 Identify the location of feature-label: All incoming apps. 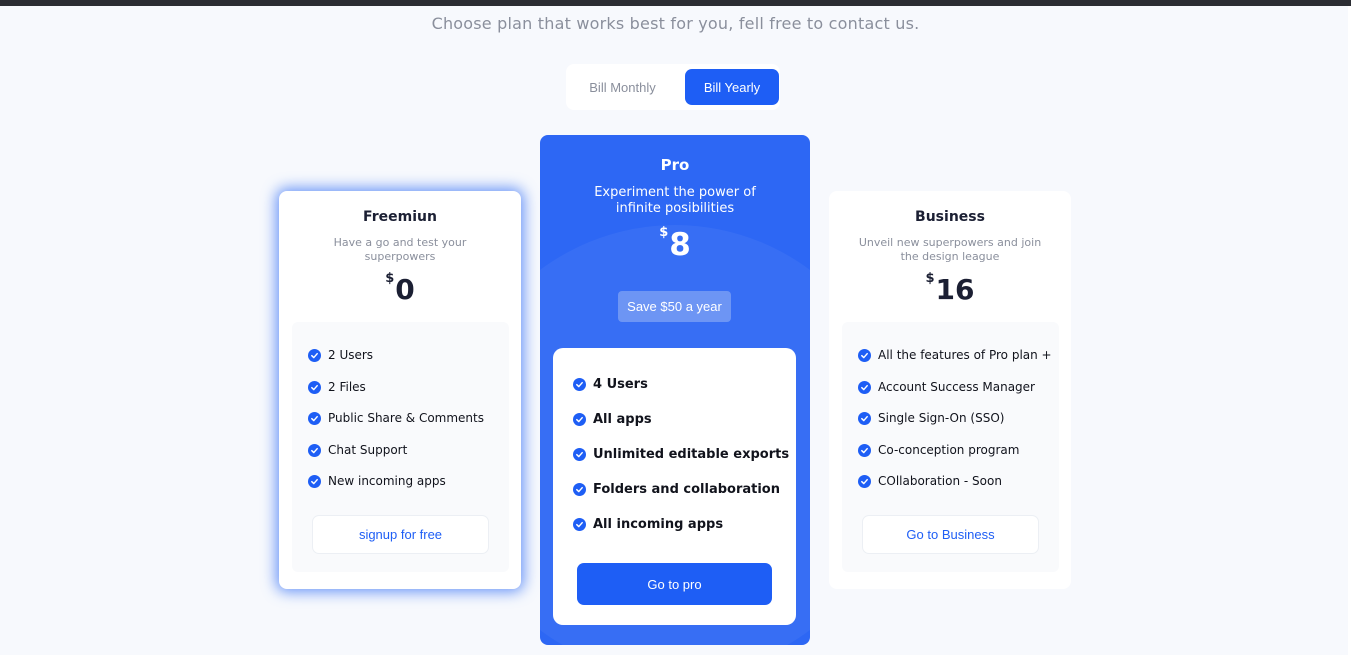
(658, 524).